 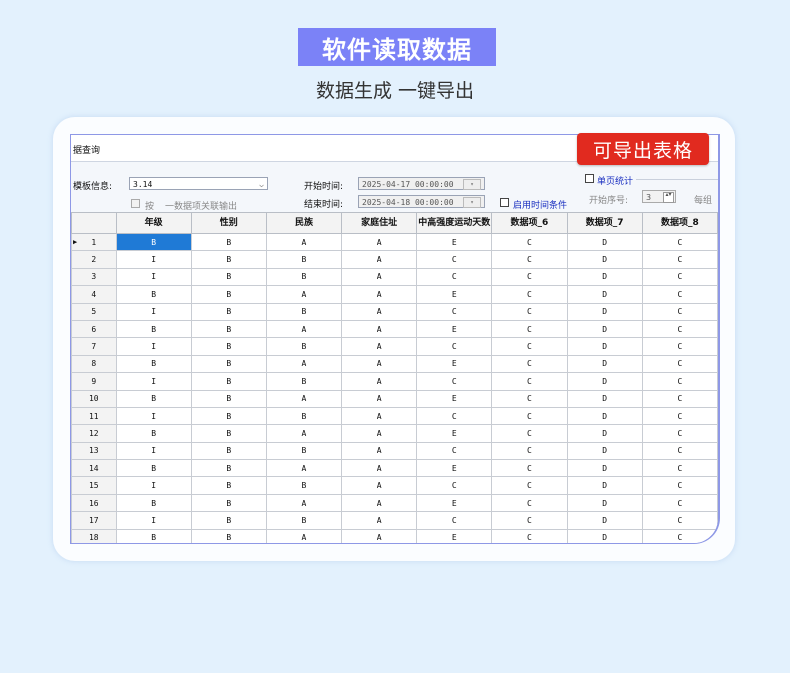 I want to click on table-row: 16 B B A A E C D C, so click(x=394, y=503).